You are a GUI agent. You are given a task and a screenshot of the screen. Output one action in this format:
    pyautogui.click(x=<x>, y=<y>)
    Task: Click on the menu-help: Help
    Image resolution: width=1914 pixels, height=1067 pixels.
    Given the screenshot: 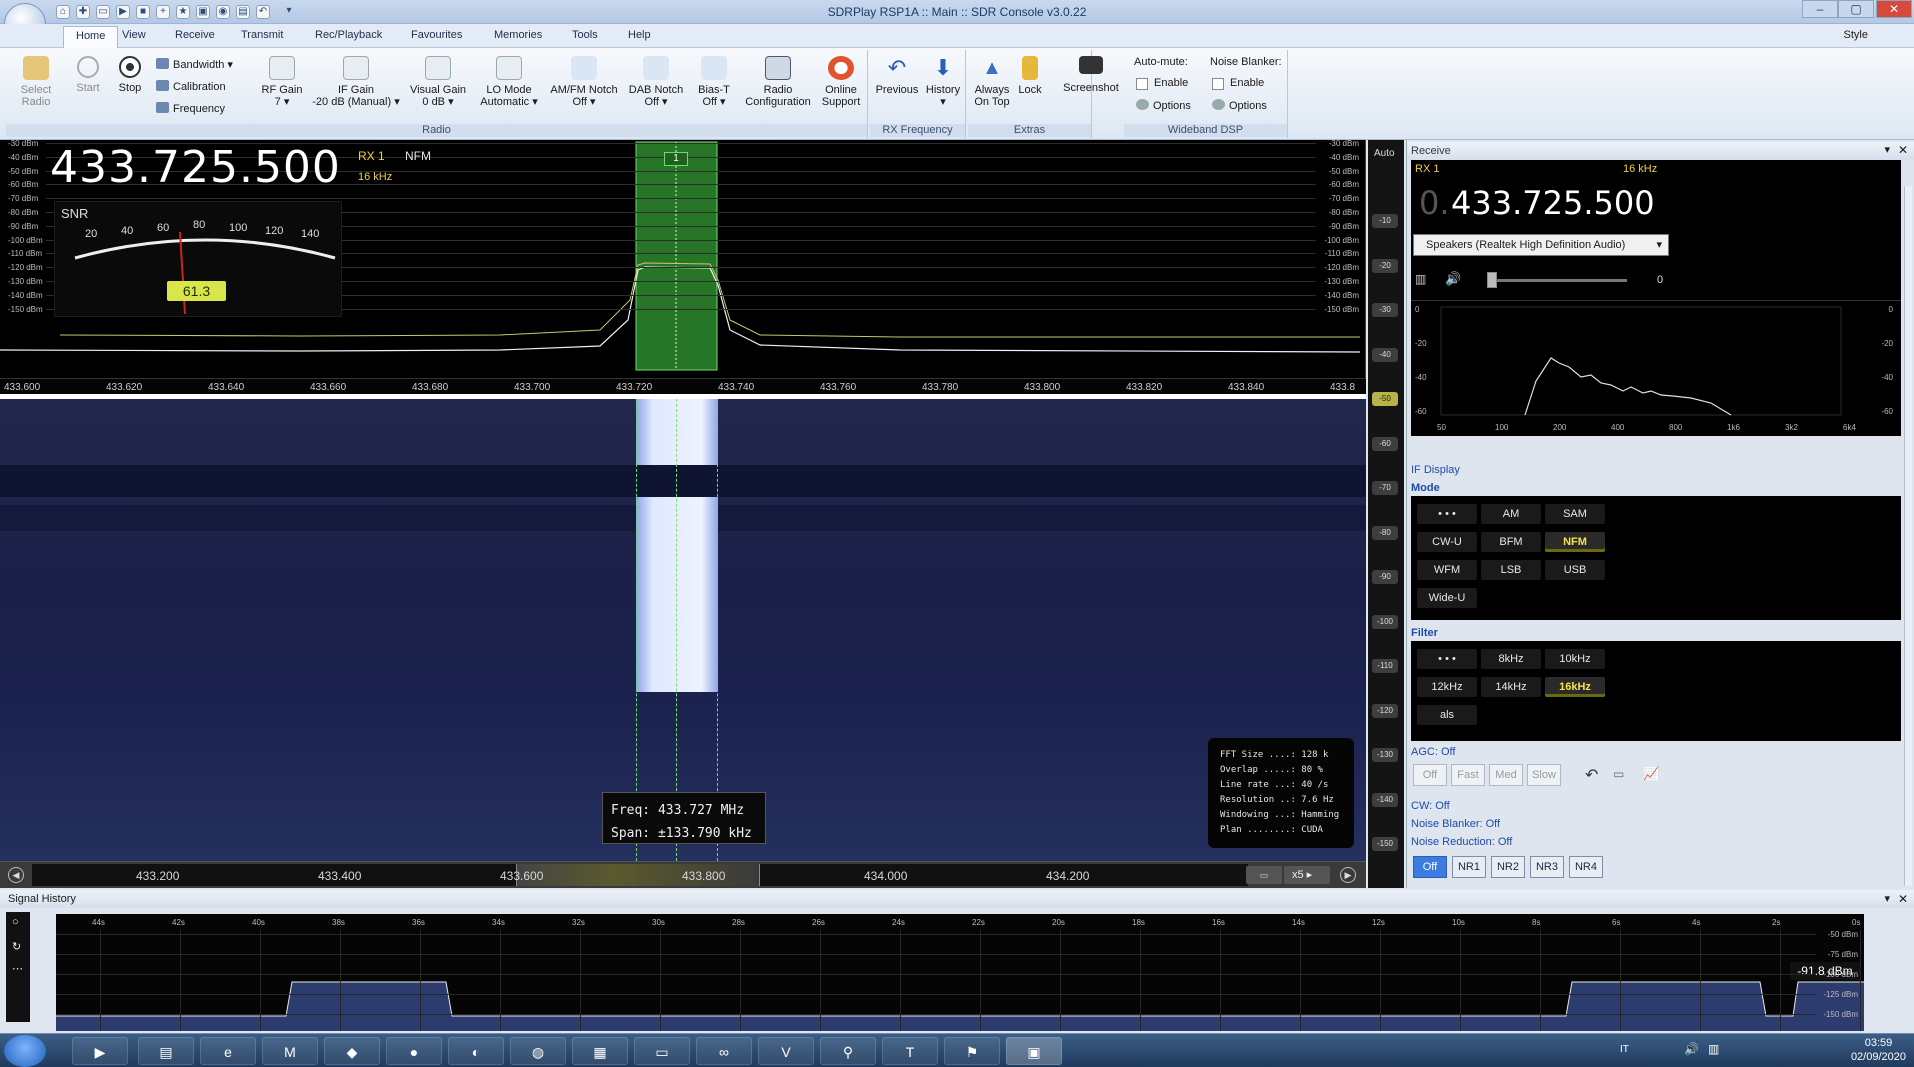 What is the action you would take?
    pyautogui.click(x=639, y=35)
    